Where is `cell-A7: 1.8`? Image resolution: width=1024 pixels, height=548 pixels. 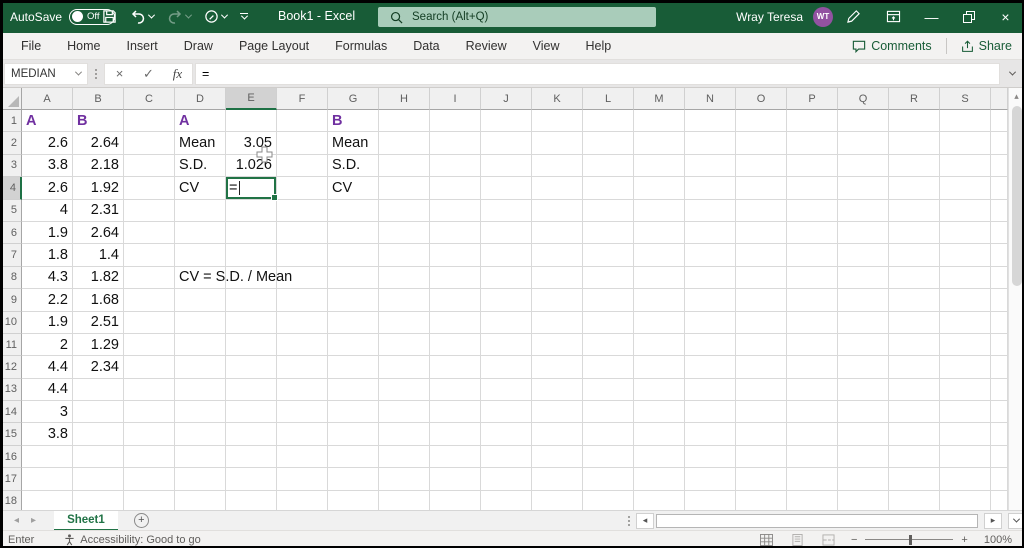 cell-A7: 1.8 is located at coordinates (47, 255).